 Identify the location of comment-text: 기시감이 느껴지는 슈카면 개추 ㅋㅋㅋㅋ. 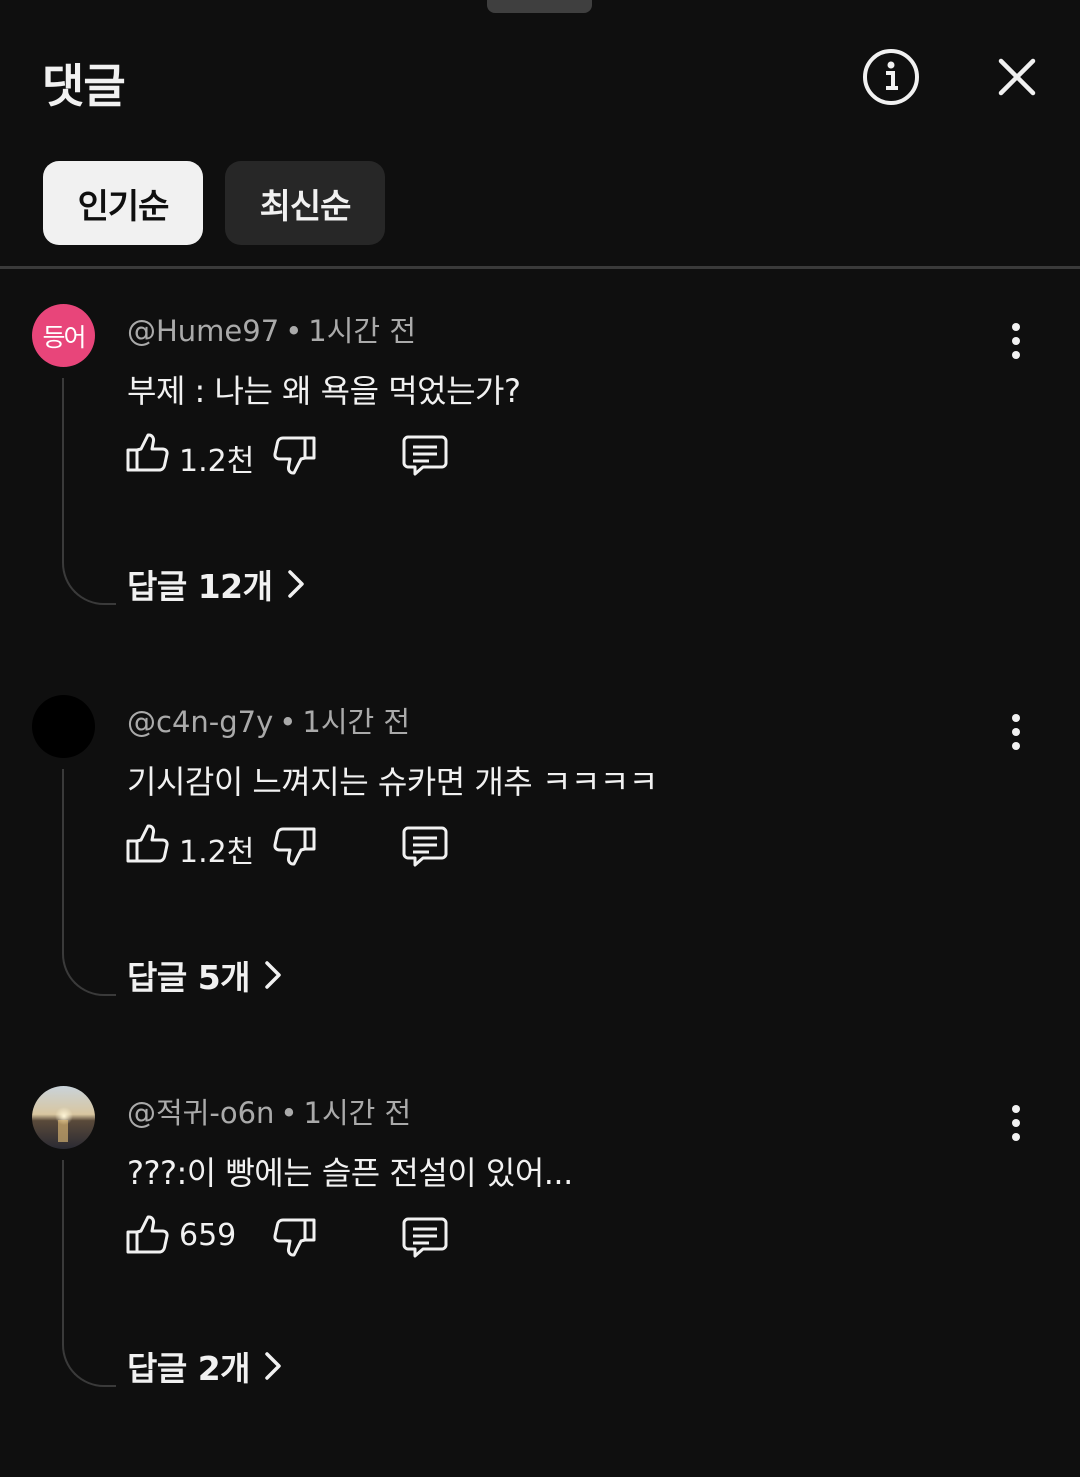
(392, 782).